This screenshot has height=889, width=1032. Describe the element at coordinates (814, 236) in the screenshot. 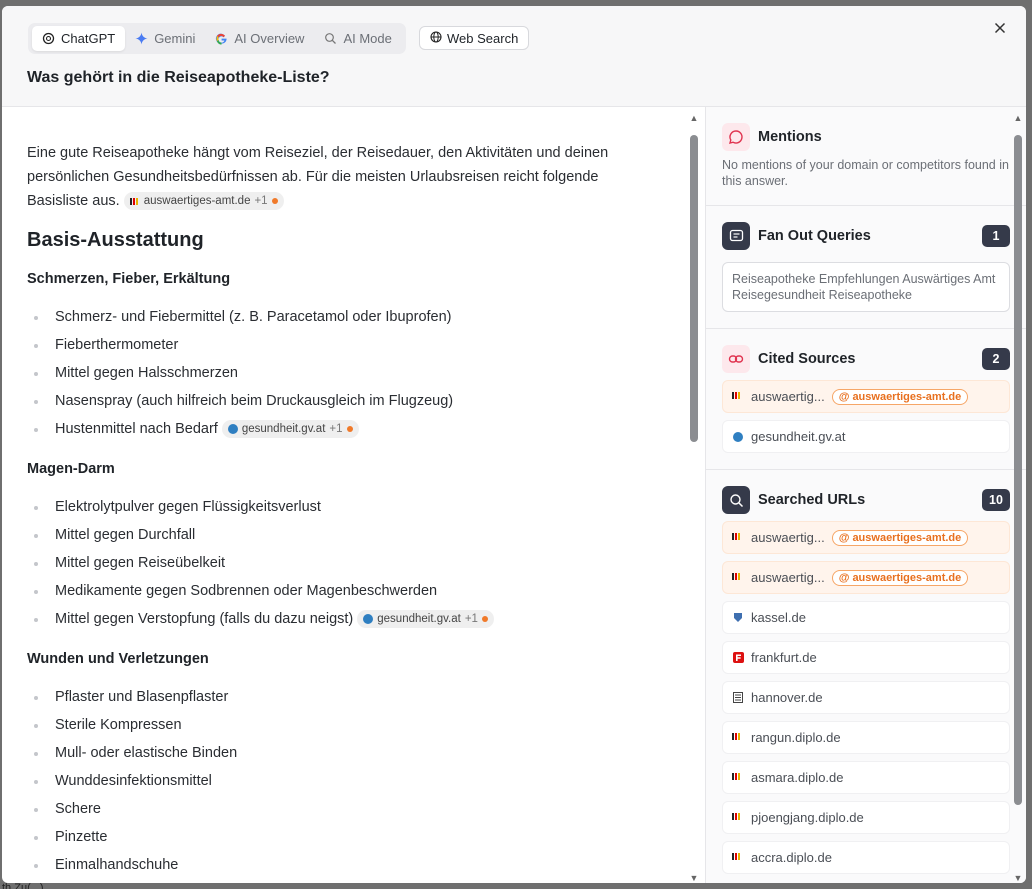

I see `fan-out-title: Fan Out Queries` at that location.